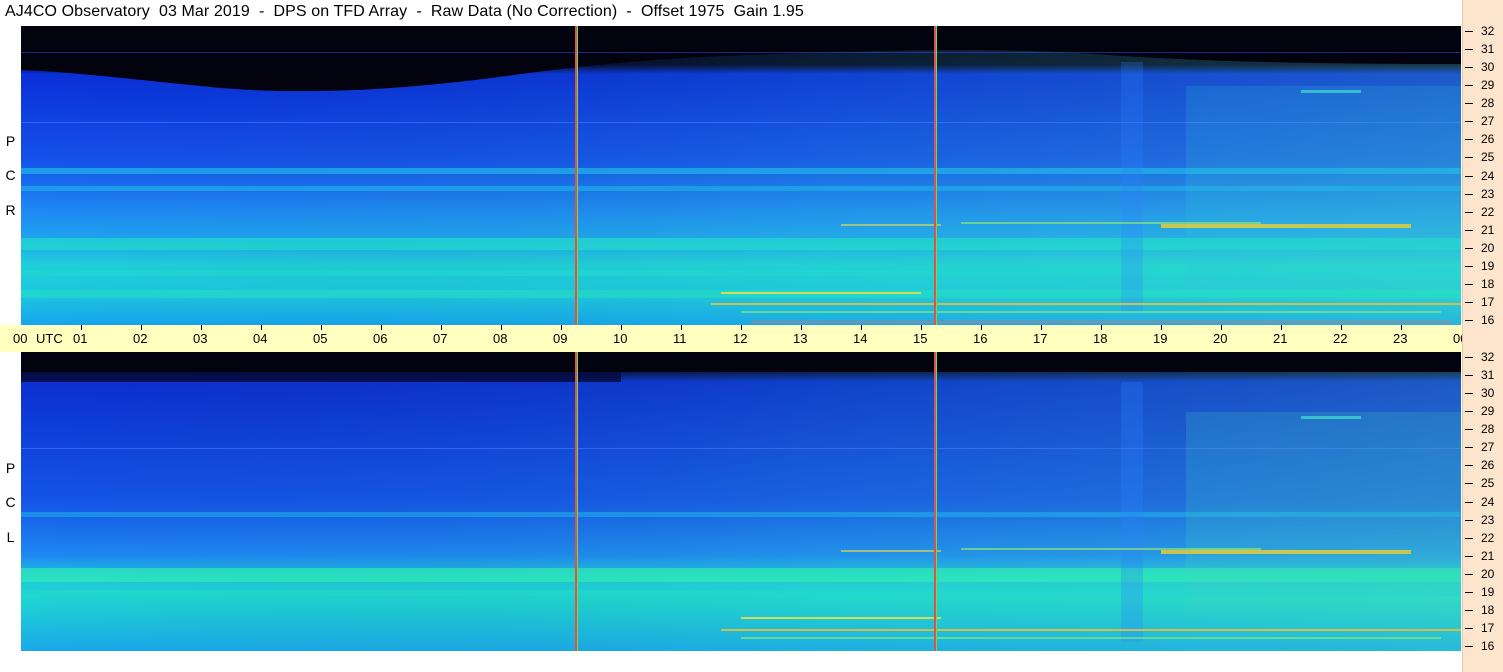  I want to click on rcp-label-letter: C, so click(10, 175).